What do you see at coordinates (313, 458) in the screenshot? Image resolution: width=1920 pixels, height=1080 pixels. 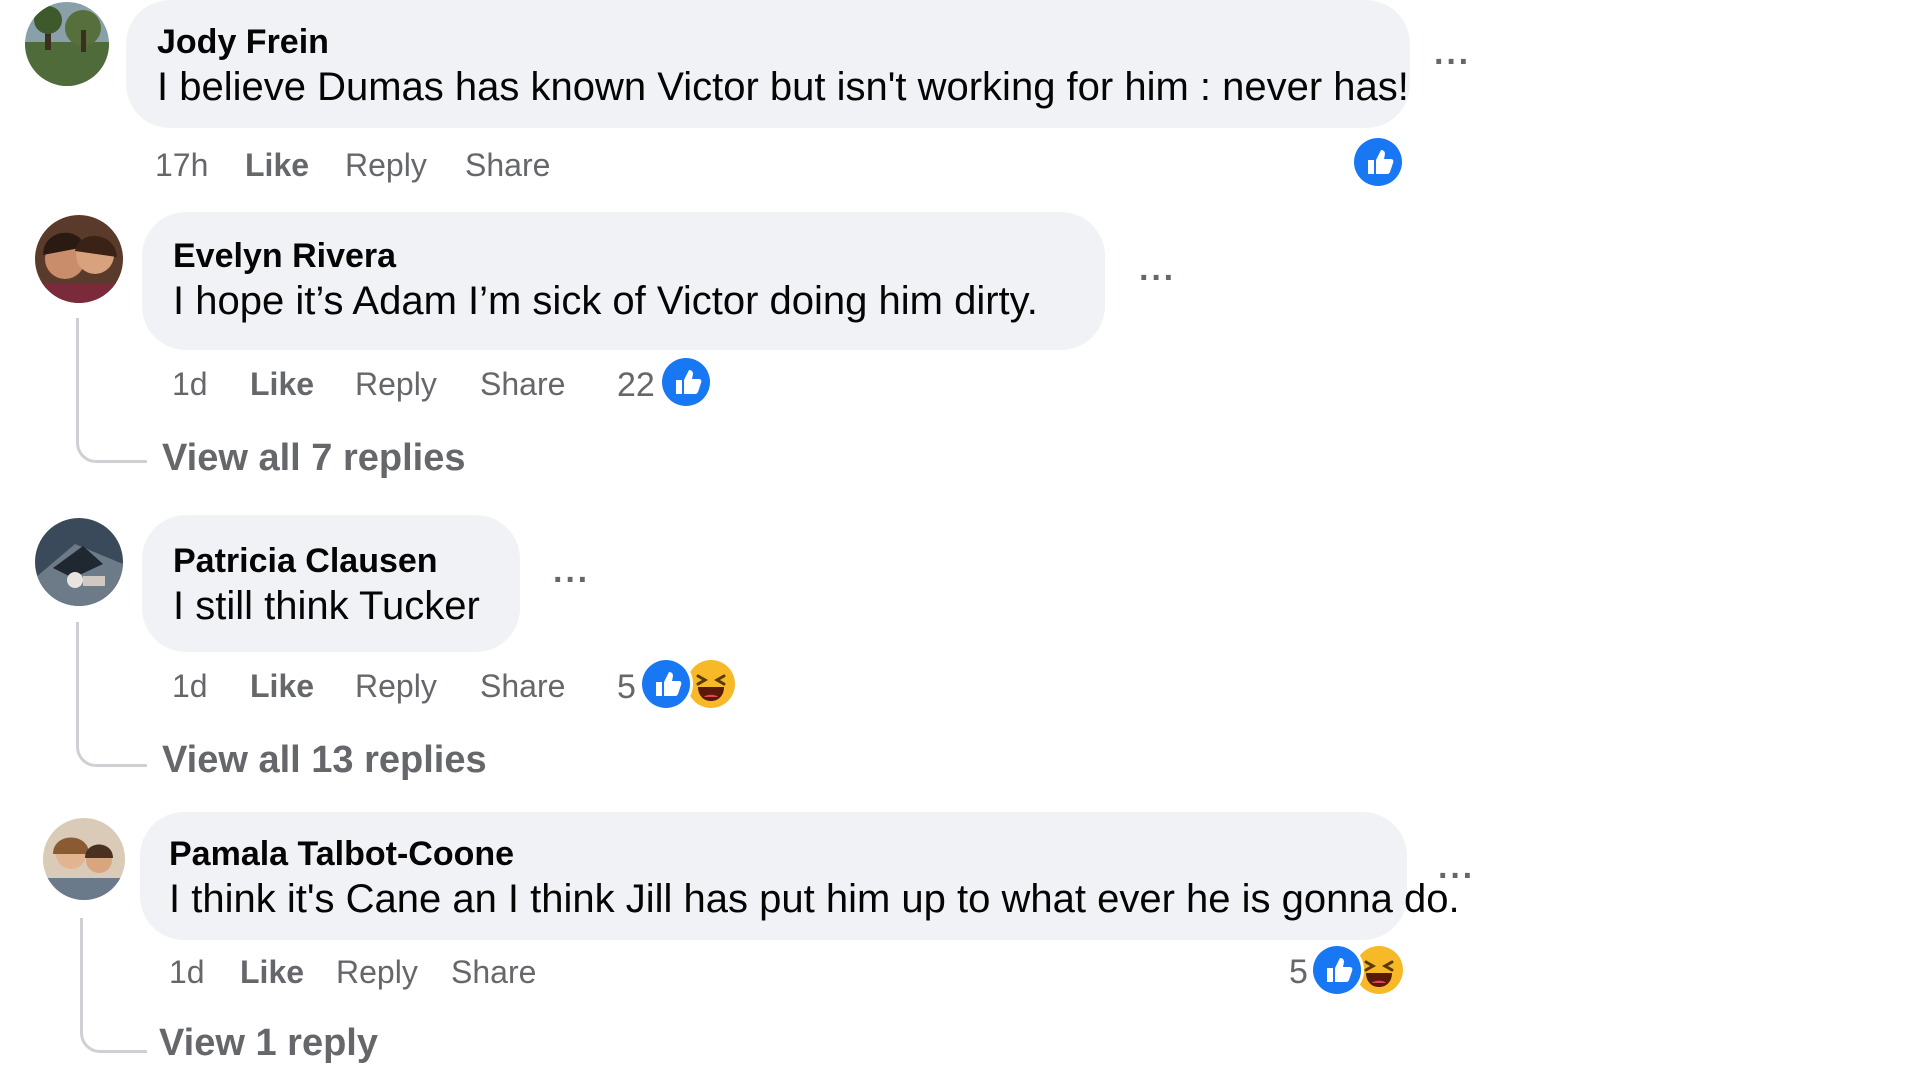 I see `view-replies-link: View all 7 replies` at bounding box center [313, 458].